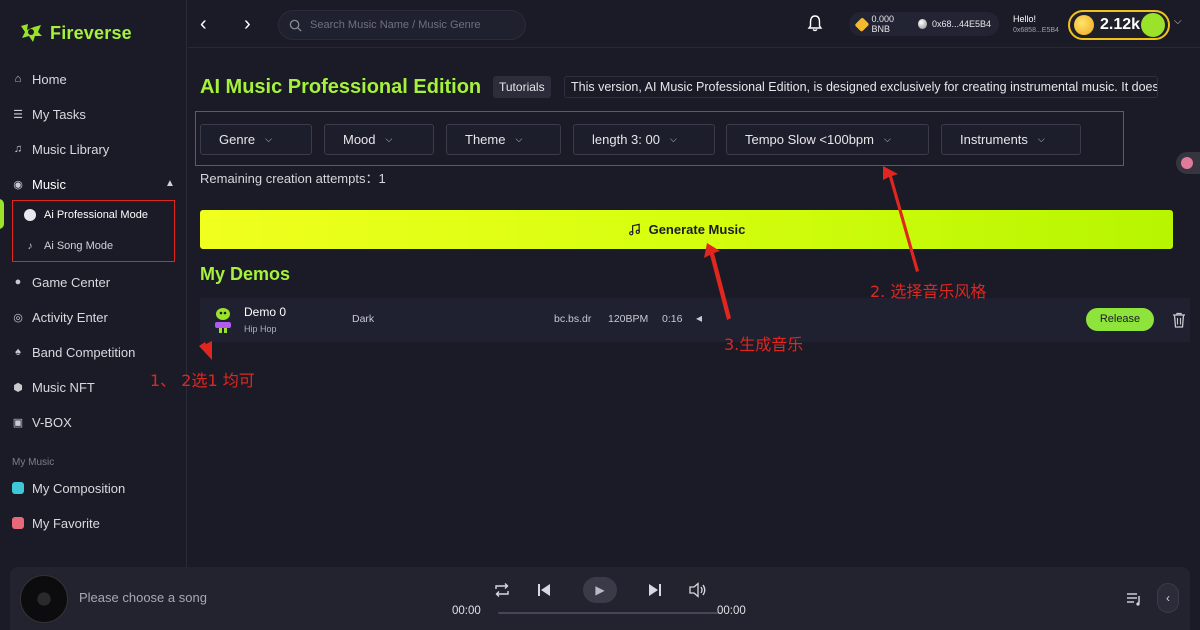  Describe the element at coordinates (1036, 25) in the screenshot. I see `user-greeting: Hello! 0x6858...E5B4` at that location.